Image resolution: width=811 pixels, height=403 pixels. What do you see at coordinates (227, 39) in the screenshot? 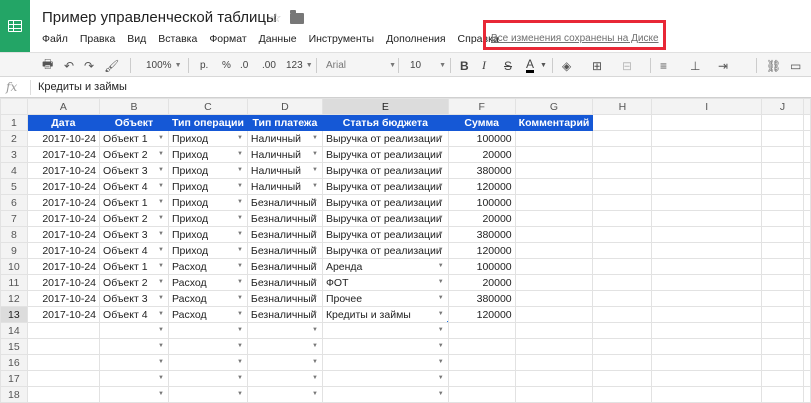
I see `menu-item: Формат` at bounding box center [227, 39].